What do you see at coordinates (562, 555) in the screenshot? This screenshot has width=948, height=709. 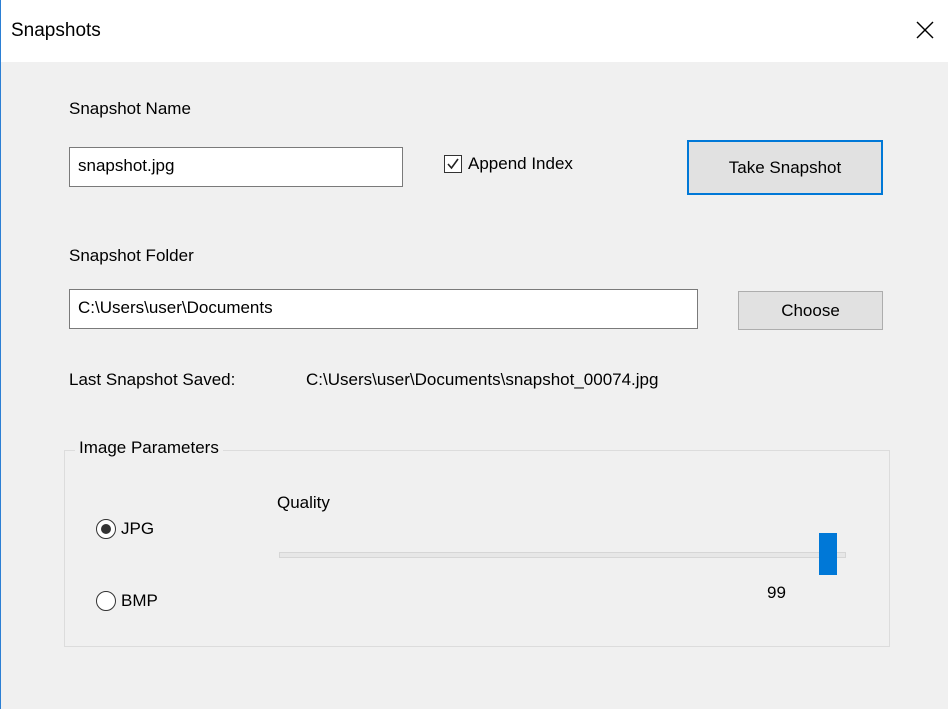 I see `quality-slider-track` at bounding box center [562, 555].